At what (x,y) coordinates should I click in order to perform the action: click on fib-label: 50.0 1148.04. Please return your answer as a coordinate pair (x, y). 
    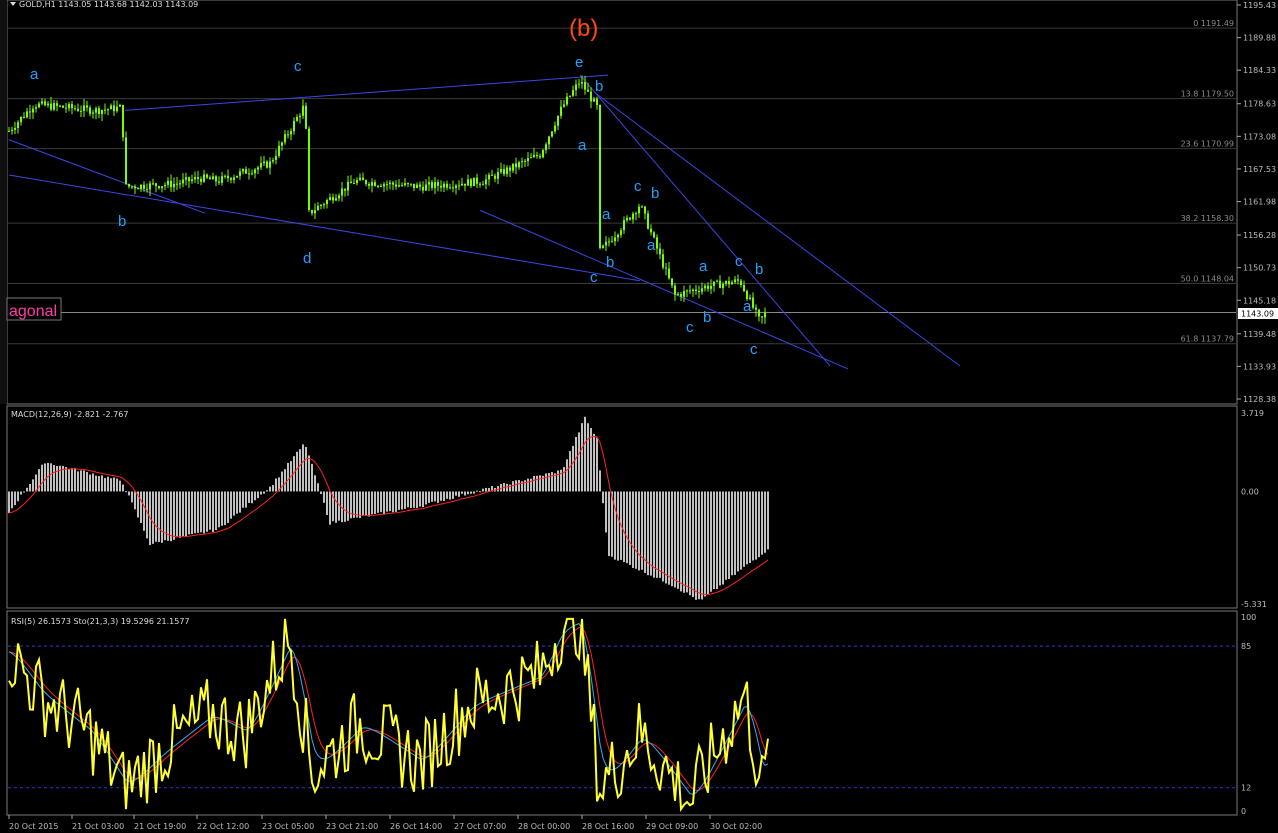
    Looking at the image, I should click on (1207, 278).